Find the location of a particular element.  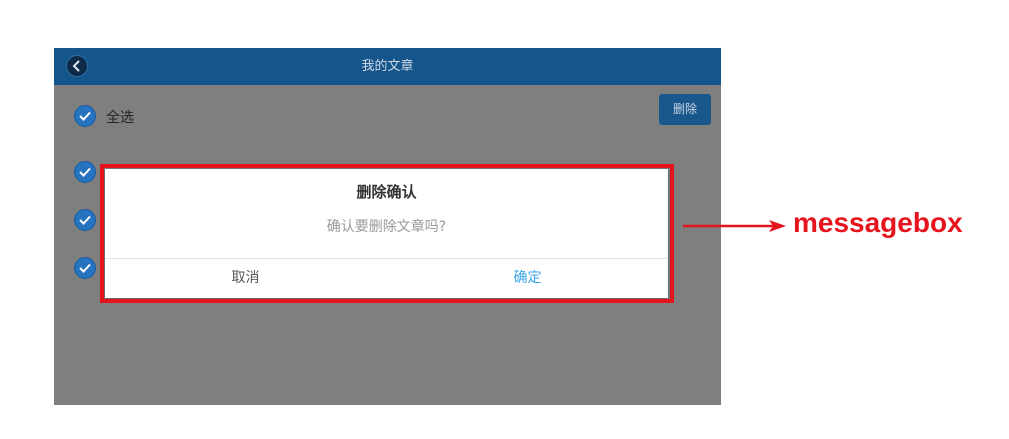

annotation-label: messagebox is located at coordinates (878, 222).